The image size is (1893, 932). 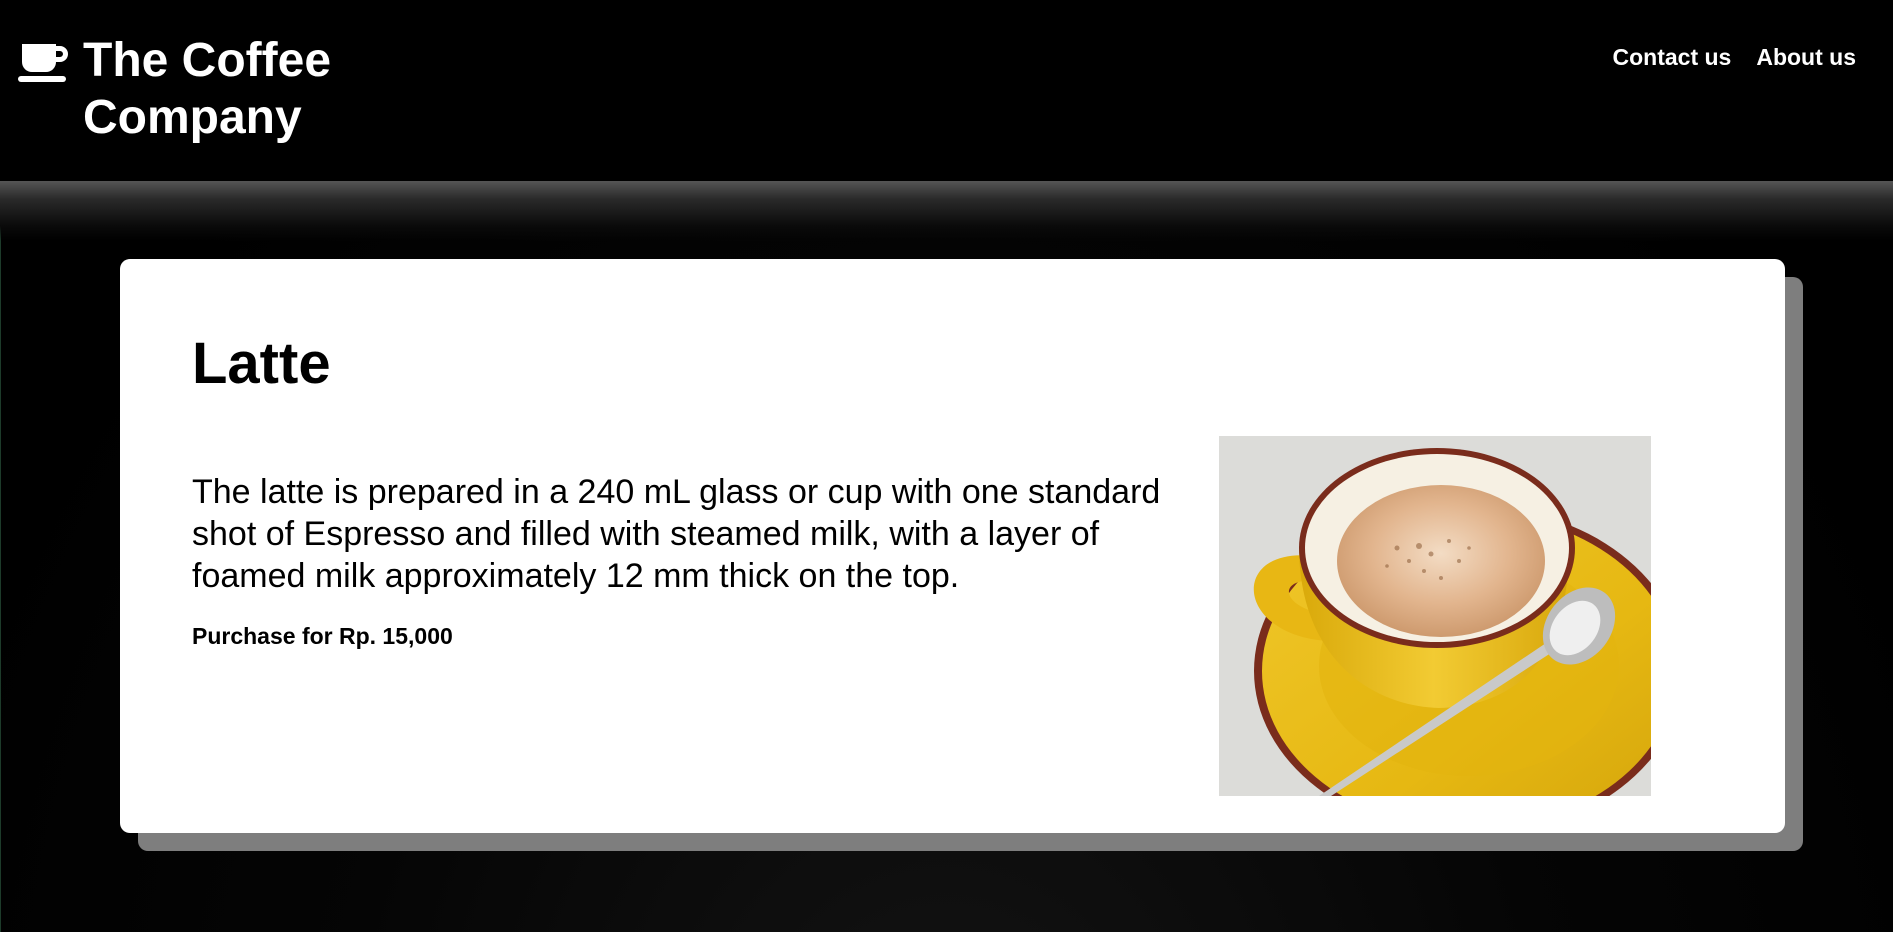 I want to click on brand-title: The Coffee Company, so click(x=207, y=89).